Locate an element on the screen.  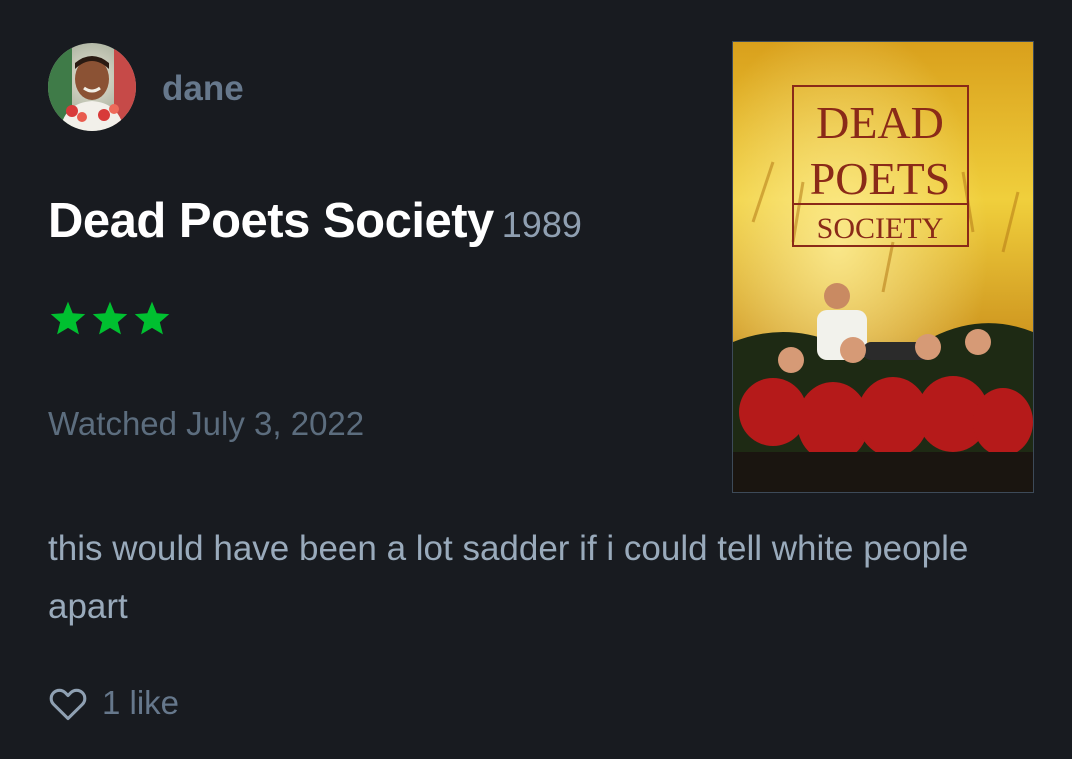
like-count: 1 like is located at coordinates (141, 702).